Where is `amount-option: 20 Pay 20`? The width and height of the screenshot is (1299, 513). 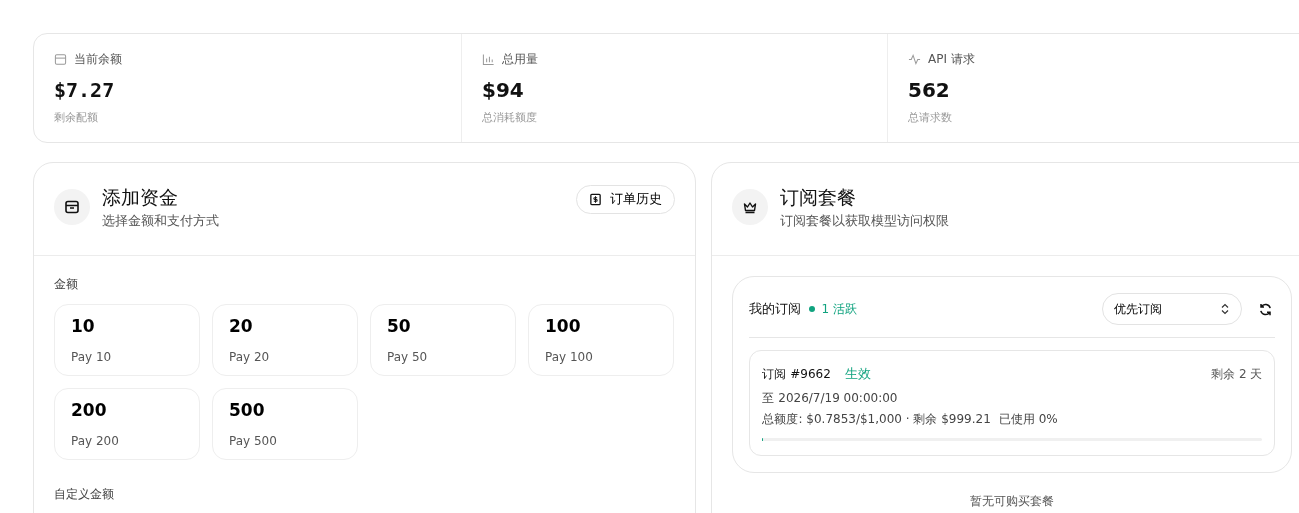 amount-option: 20 Pay 20 is located at coordinates (285, 340).